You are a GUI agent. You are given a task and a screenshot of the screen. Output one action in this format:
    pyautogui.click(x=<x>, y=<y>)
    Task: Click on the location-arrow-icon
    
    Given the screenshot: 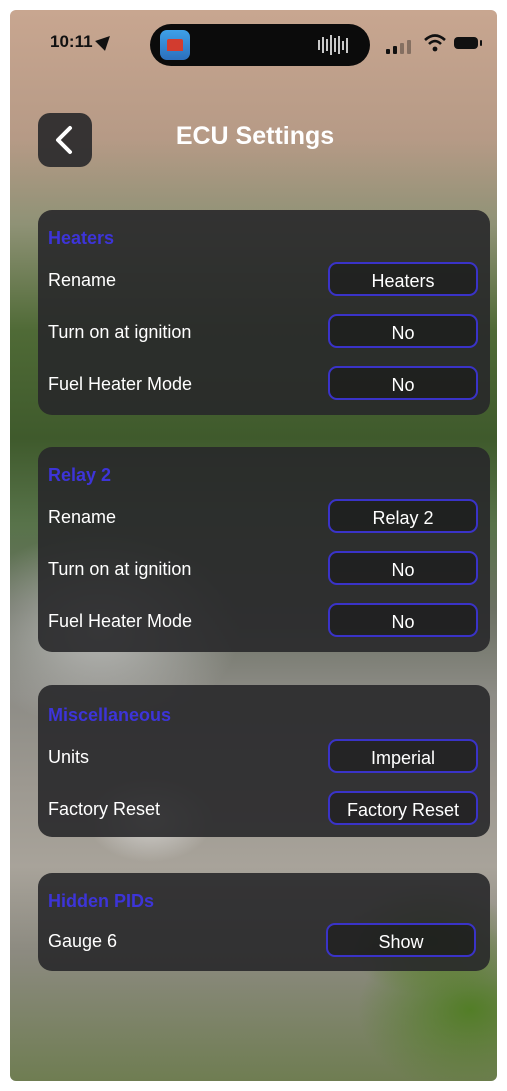 What is the action you would take?
    pyautogui.click(x=105, y=41)
    